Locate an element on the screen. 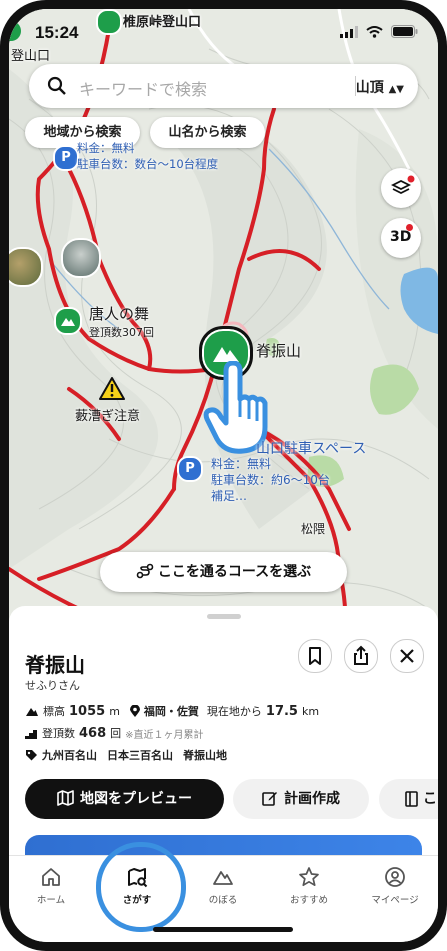  search-scope-label: 山頂 is located at coordinates (369, 88).